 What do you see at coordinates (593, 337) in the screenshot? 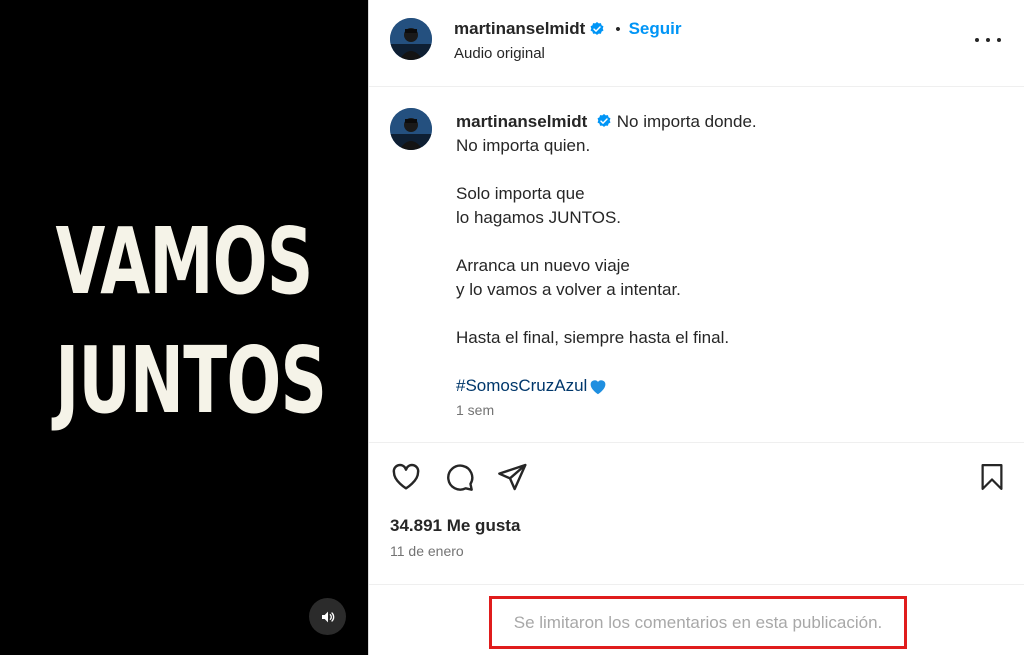
I see `caption-text-line: Hasta el final, siempre hasta el final.` at bounding box center [593, 337].